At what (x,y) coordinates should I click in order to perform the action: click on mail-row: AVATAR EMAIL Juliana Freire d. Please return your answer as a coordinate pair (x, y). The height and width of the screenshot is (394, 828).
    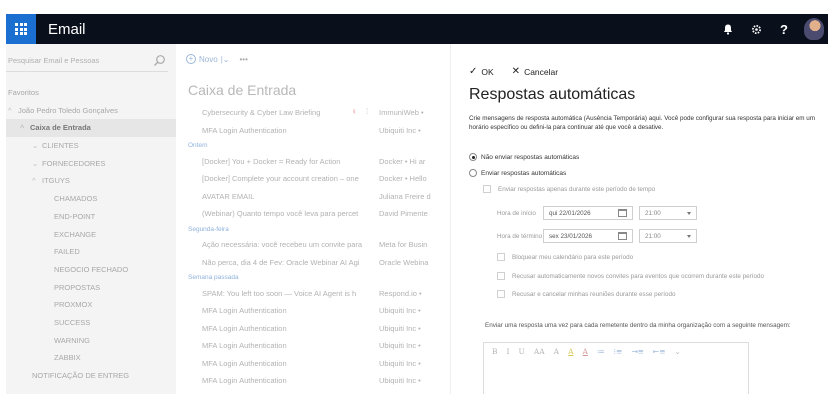
    Looking at the image, I should click on (313, 197).